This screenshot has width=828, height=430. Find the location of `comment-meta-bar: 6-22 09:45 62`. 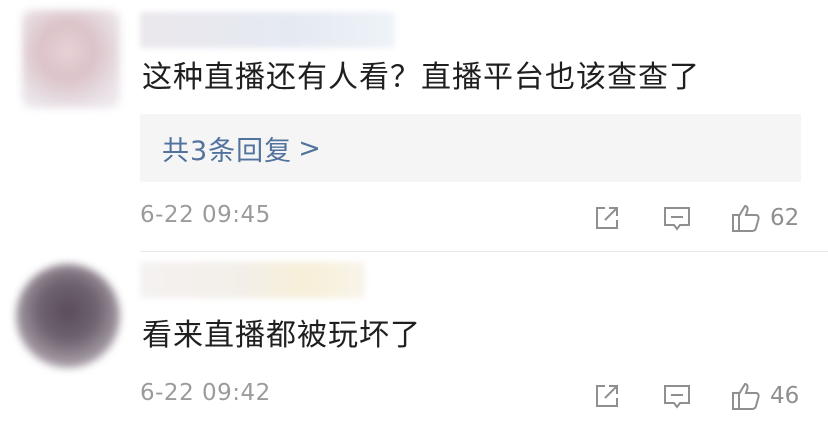

comment-meta-bar: 6-22 09:45 62 is located at coordinates (484, 218).